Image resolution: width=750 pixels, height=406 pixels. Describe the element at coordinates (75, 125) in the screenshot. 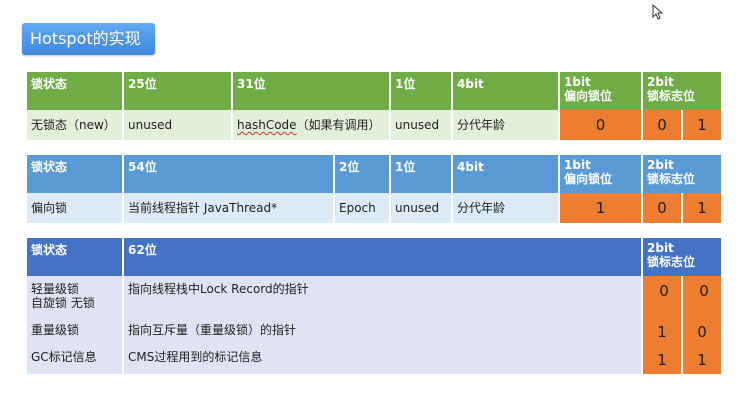

I see `cell-no-lock-state: 无锁态（new）` at that location.